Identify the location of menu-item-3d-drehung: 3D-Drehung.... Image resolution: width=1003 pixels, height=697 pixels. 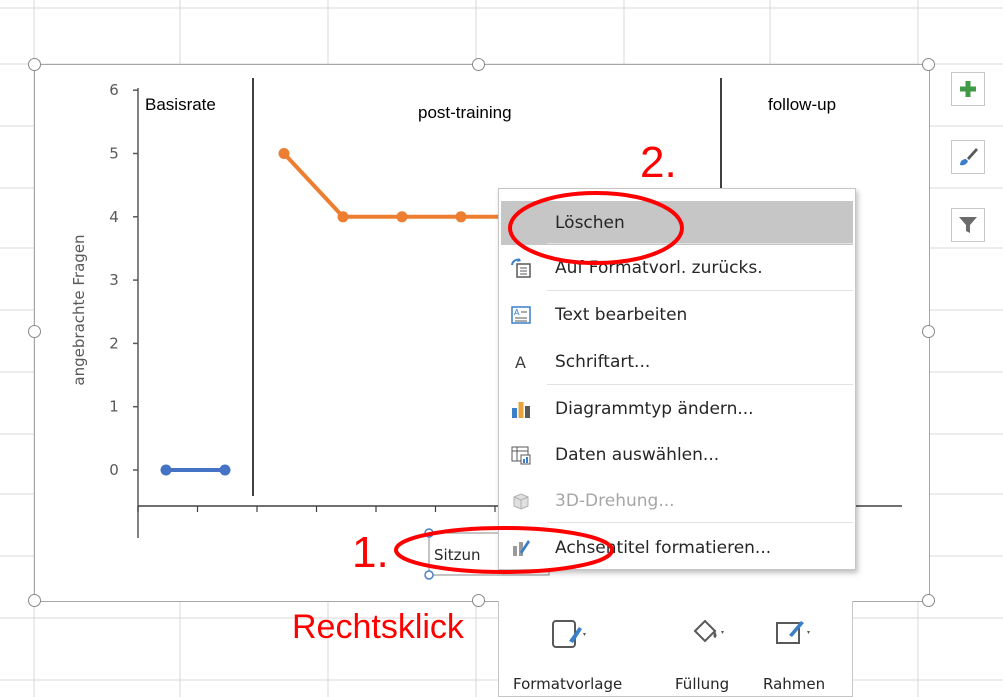
(677, 501).